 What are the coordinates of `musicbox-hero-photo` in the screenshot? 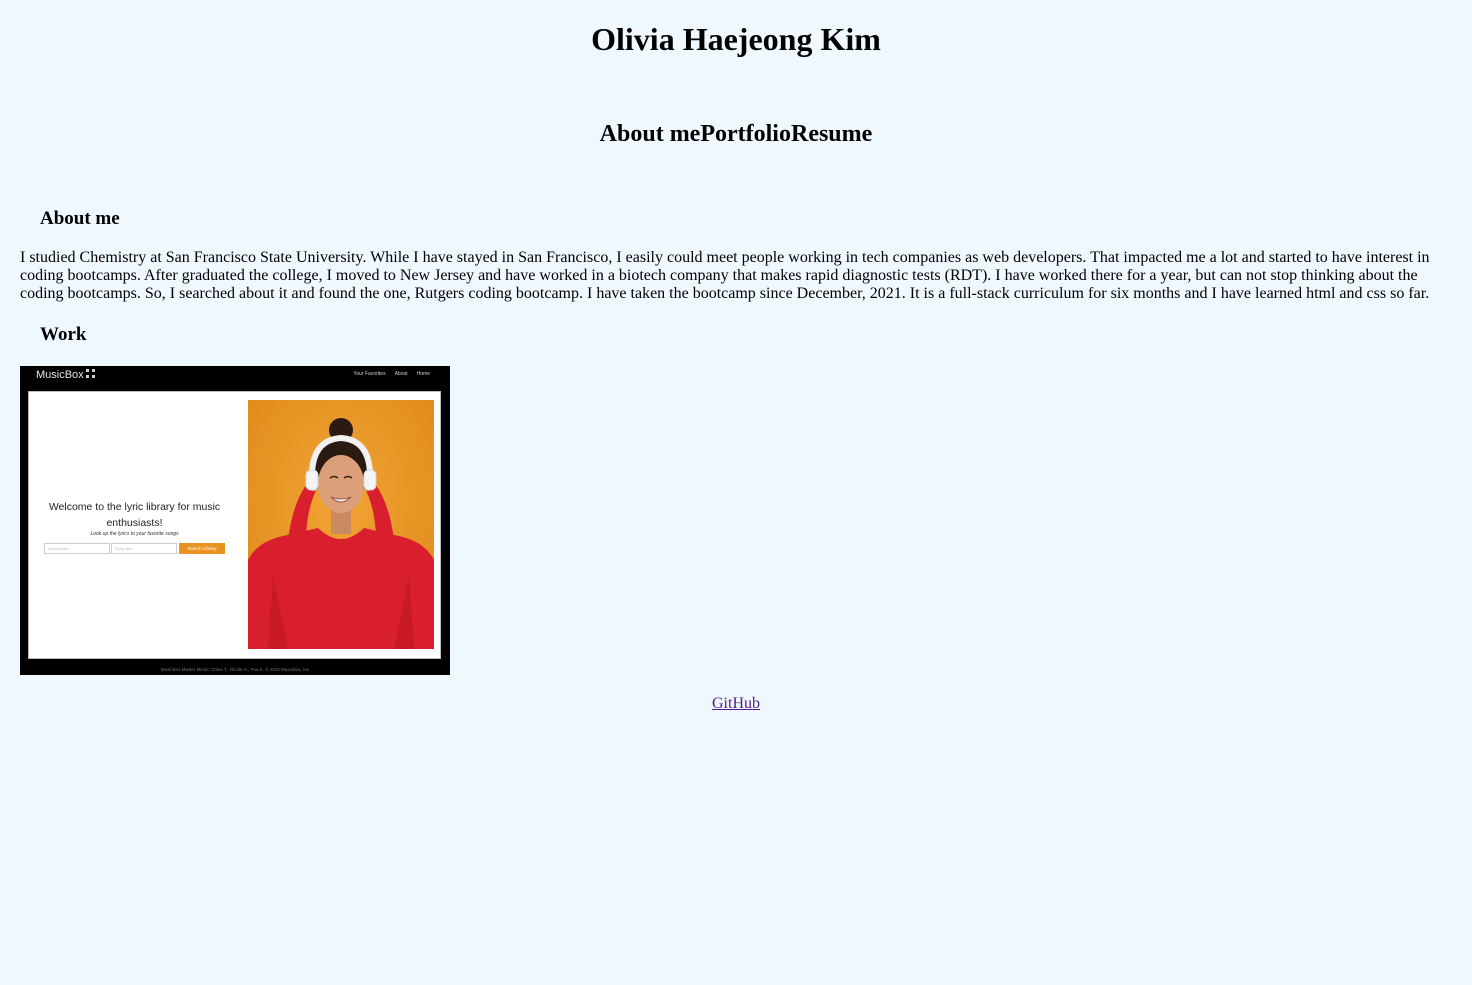 It's located at (341, 524).